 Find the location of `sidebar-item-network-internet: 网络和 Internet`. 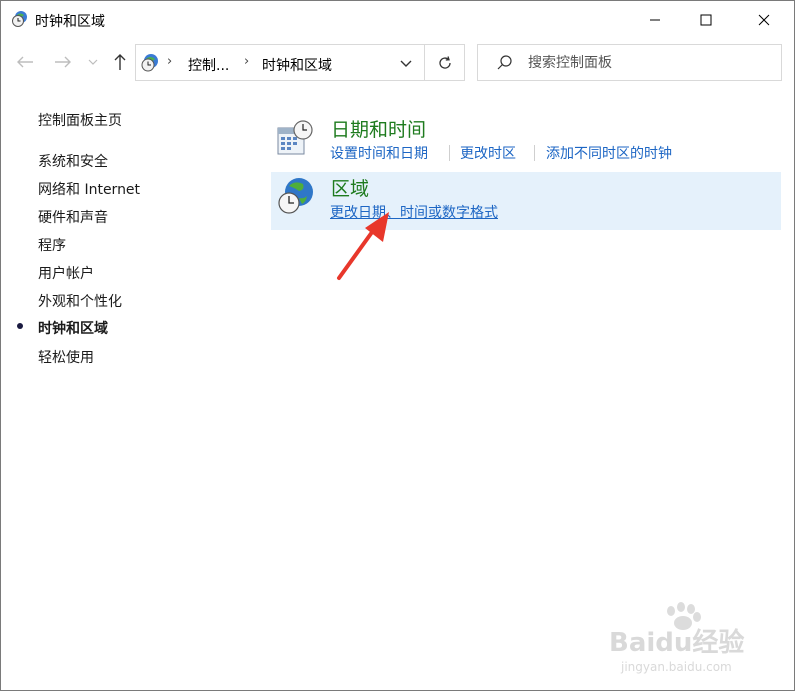

sidebar-item-network-internet: 网络和 Internet is located at coordinates (89, 189).